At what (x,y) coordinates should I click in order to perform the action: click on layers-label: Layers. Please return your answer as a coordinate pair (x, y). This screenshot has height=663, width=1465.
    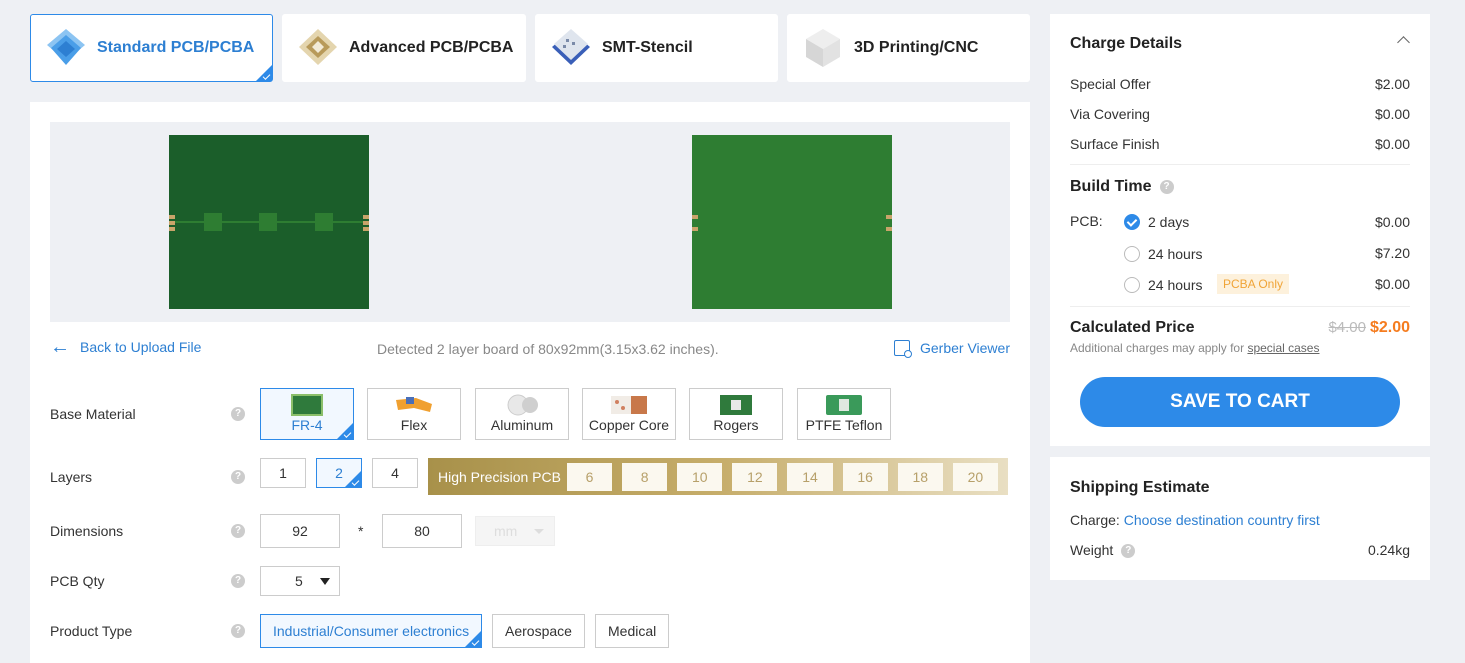
    Looking at the image, I should click on (71, 477).